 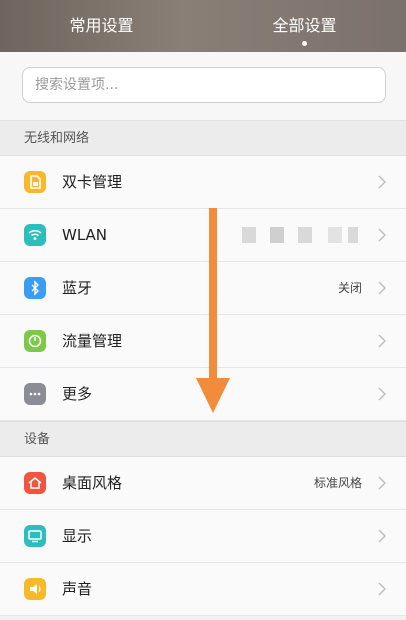 What do you see at coordinates (35, 235) in the screenshot?
I see `wifi-icon` at bounding box center [35, 235].